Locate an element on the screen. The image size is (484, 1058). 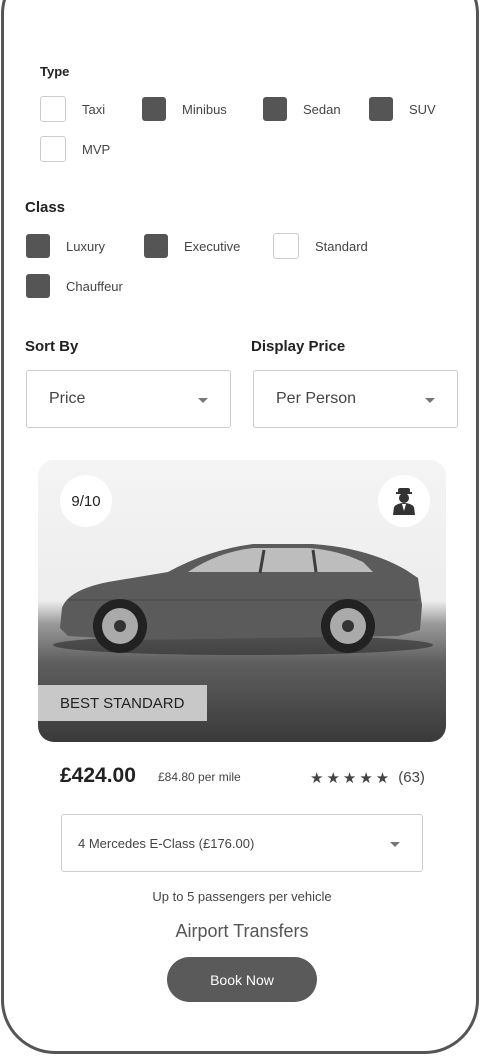
luxury-label: Luxury is located at coordinates (86, 246).